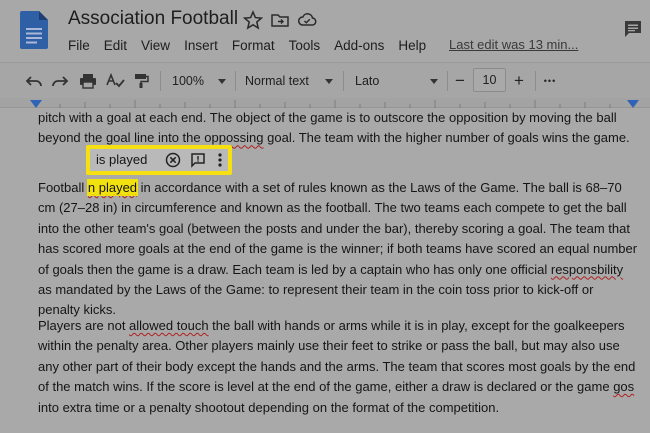 This screenshot has height=433, width=650. What do you see at coordinates (188, 81) in the screenshot?
I see `zoom-value: 100%` at bounding box center [188, 81].